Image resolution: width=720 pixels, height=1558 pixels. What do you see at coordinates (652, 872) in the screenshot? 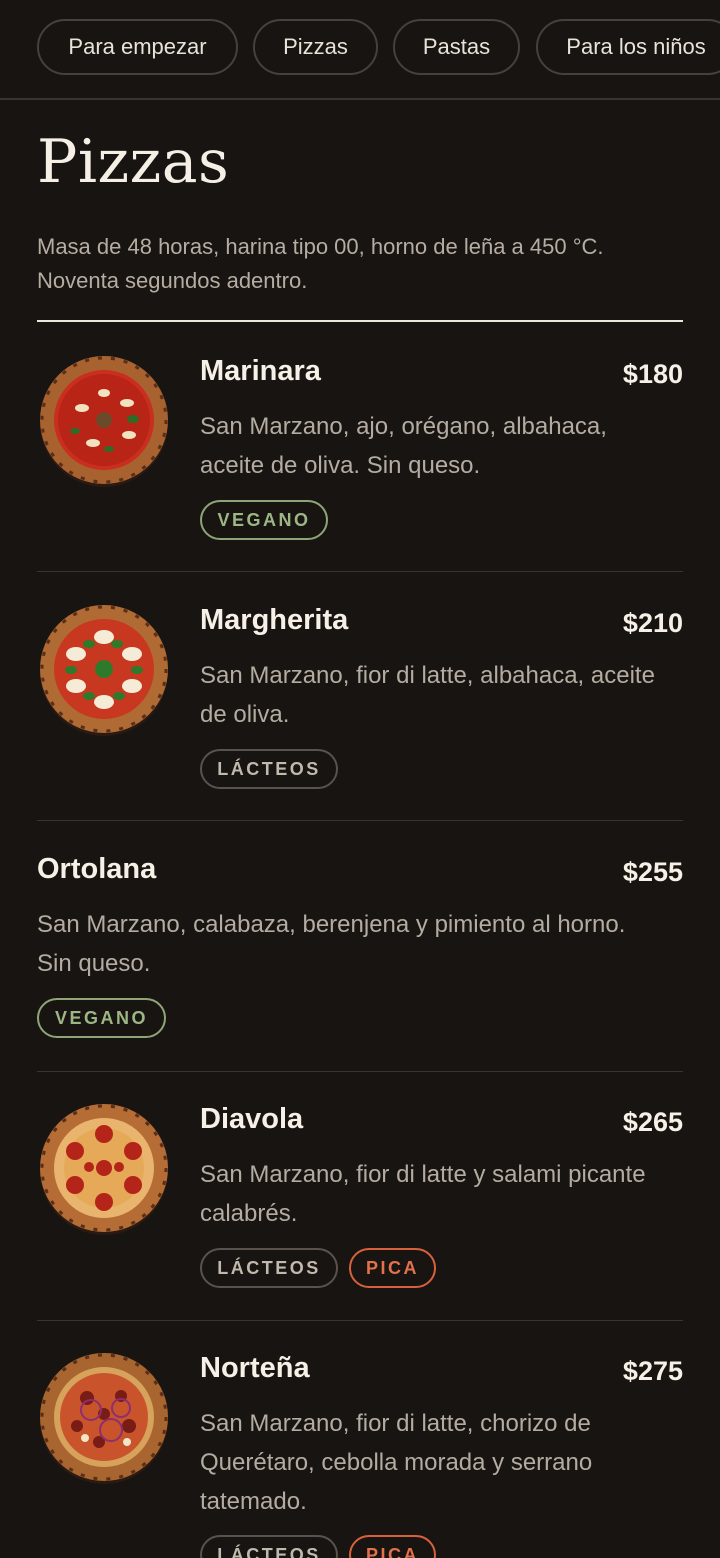
I see `item-price: $255` at bounding box center [652, 872].